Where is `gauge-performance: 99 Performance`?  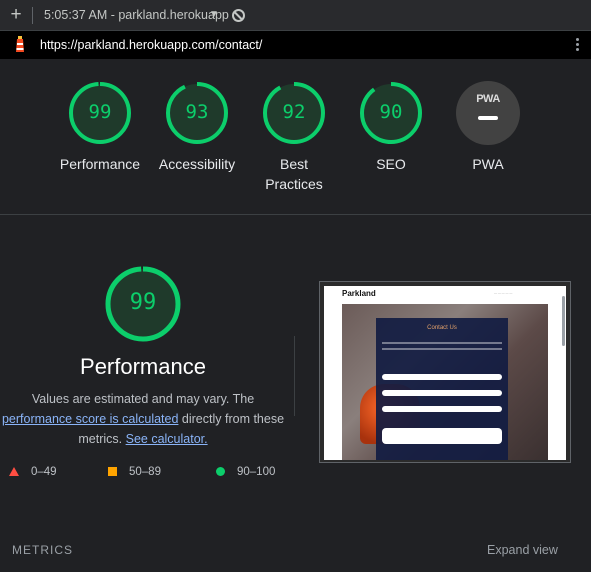 gauge-performance: 99 Performance is located at coordinates (100, 127).